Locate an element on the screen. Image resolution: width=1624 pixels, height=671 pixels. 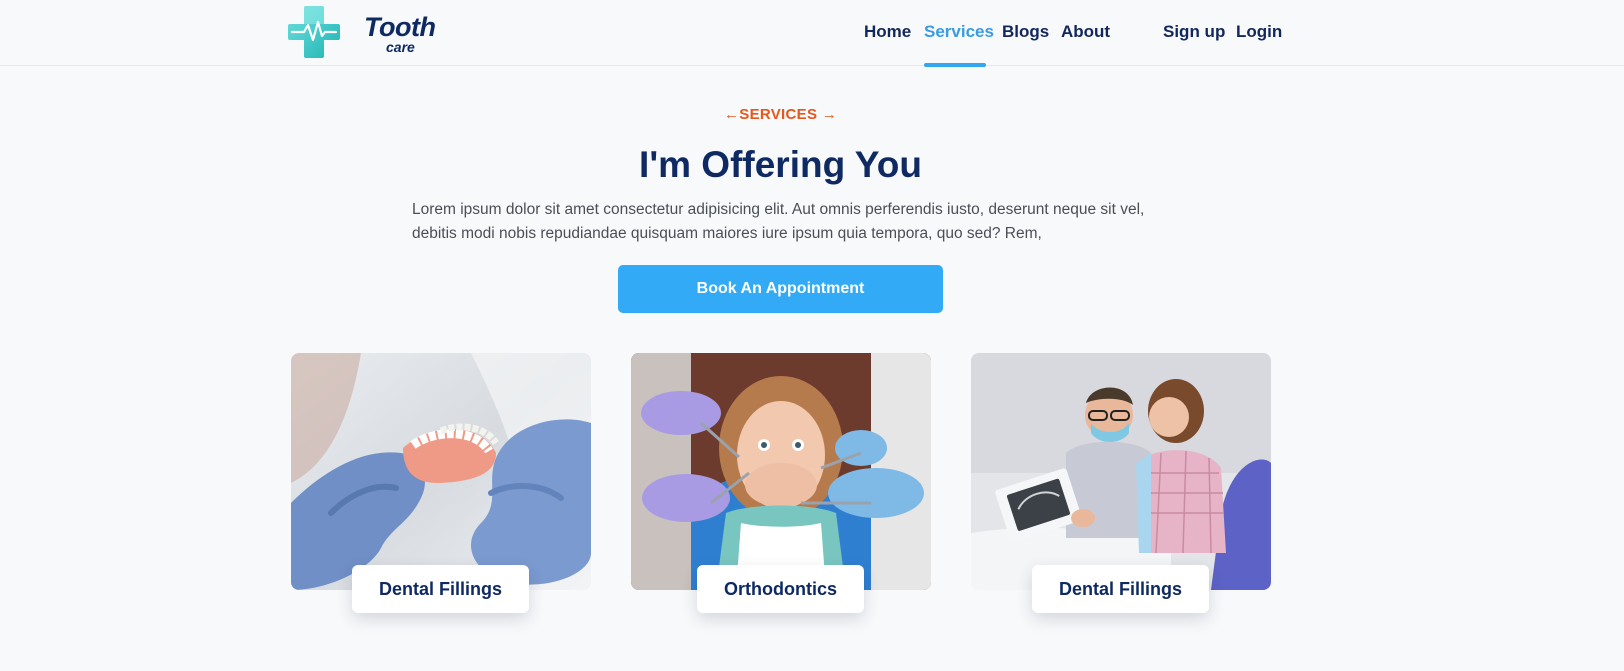
nav-item-about: About is located at coordinates (1085, 32).